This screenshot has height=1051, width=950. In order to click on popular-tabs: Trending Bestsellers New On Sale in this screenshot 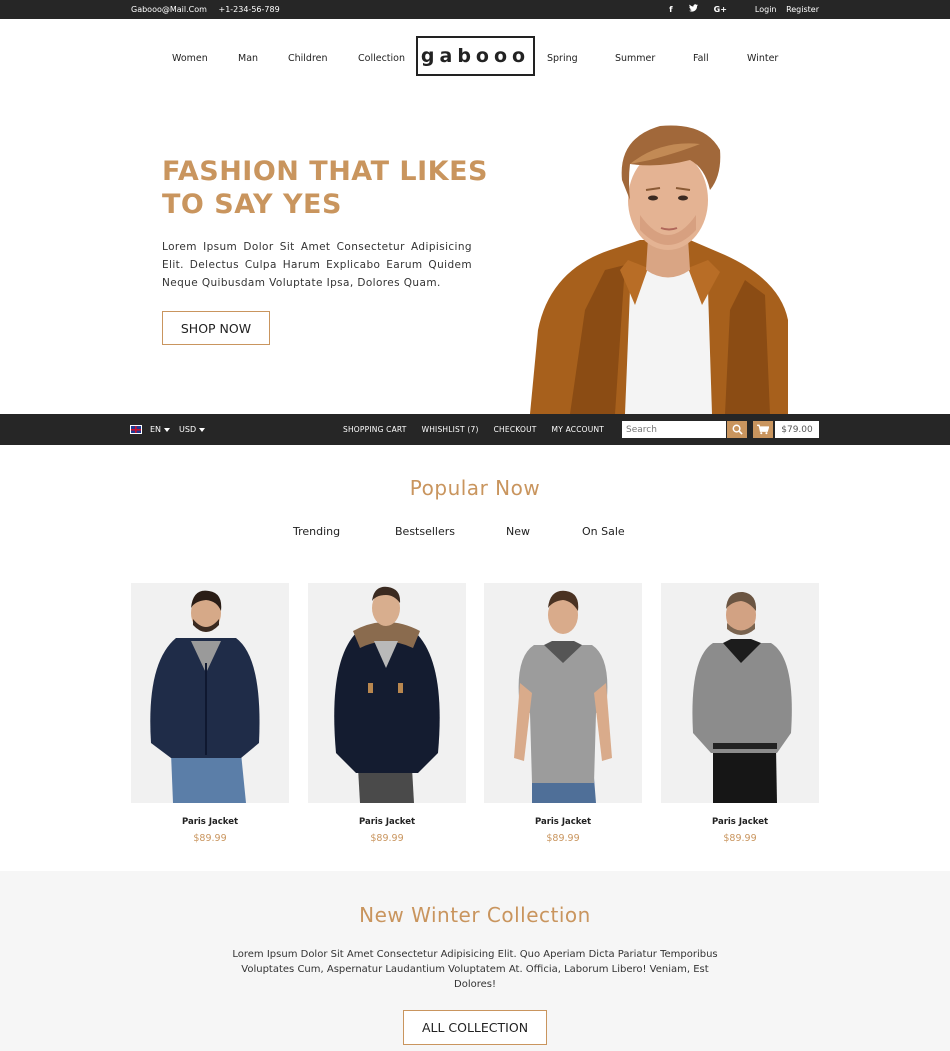, I will do `click(475, 533)`.